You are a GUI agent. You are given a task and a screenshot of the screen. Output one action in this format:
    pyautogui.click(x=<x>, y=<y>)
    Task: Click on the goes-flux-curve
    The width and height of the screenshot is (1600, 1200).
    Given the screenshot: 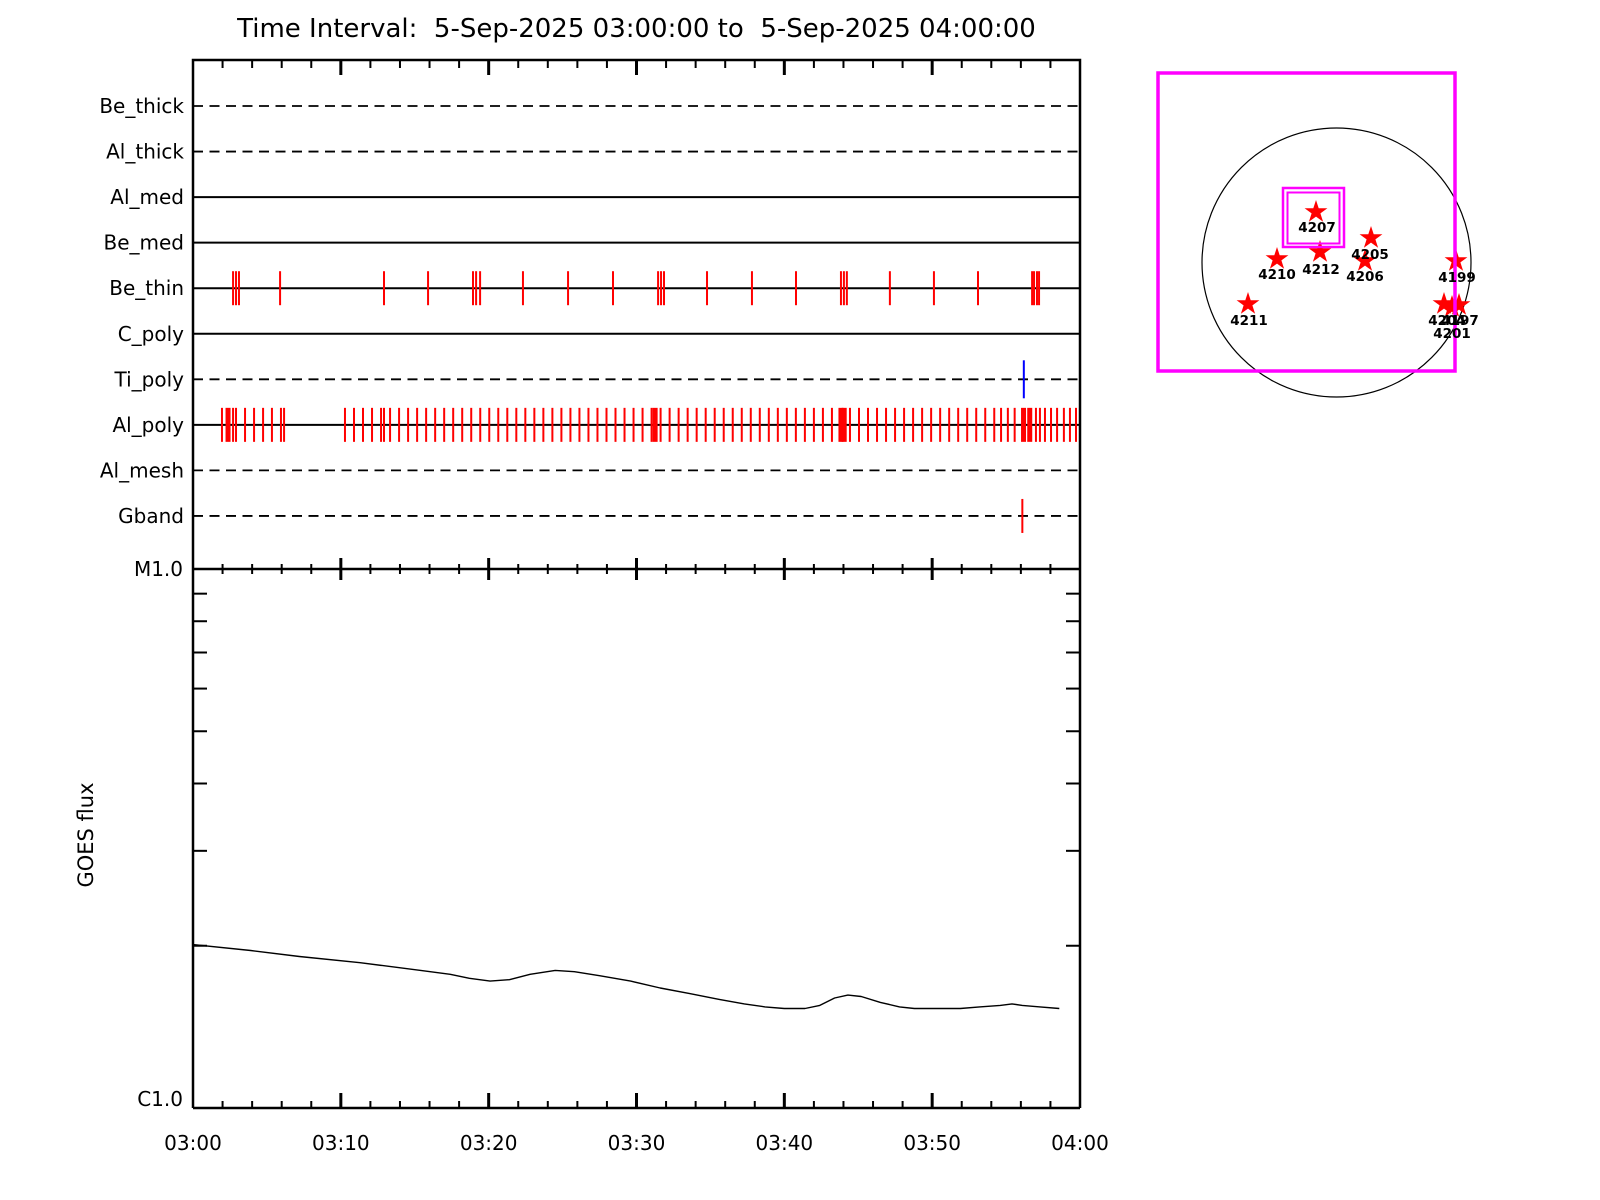 What is the action you would take?
    pyautogui.click(x=626, y=976)
    